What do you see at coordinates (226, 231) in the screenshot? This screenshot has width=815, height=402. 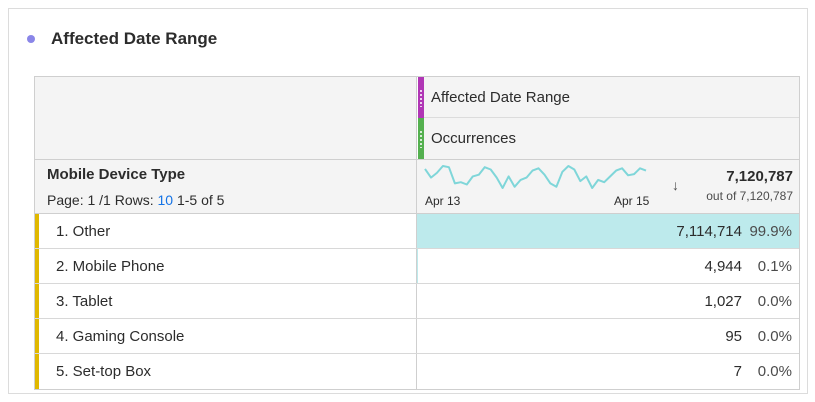 I see `row-label: 1. Other` at bounding box center [226, 231].